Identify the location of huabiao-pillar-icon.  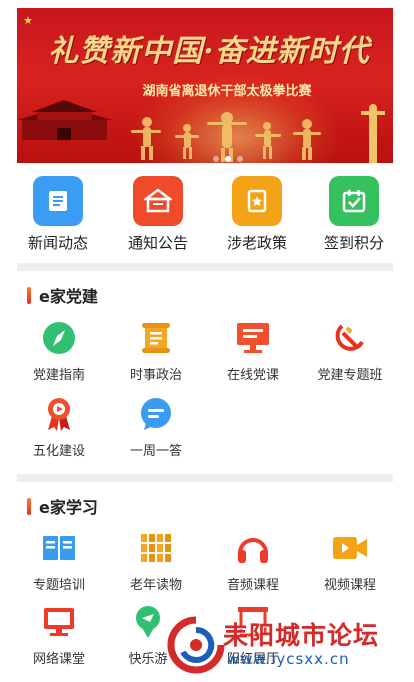
(373, 133).